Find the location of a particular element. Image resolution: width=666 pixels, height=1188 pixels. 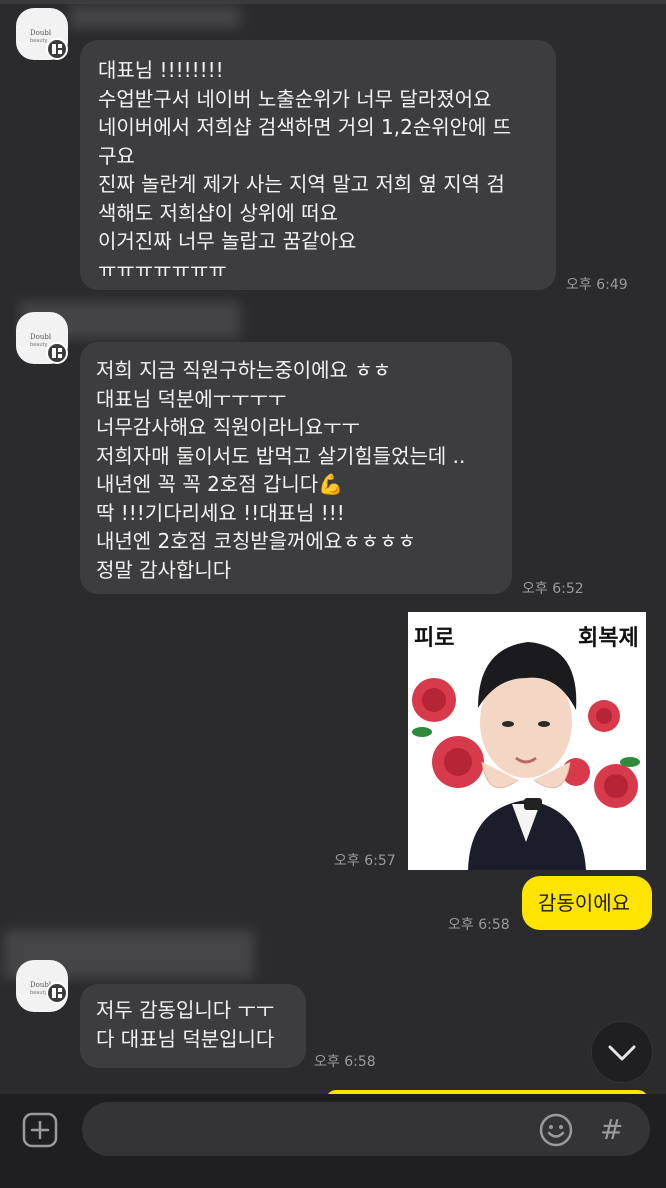

chevron-down-icon is located at coordinates (622, 1053).